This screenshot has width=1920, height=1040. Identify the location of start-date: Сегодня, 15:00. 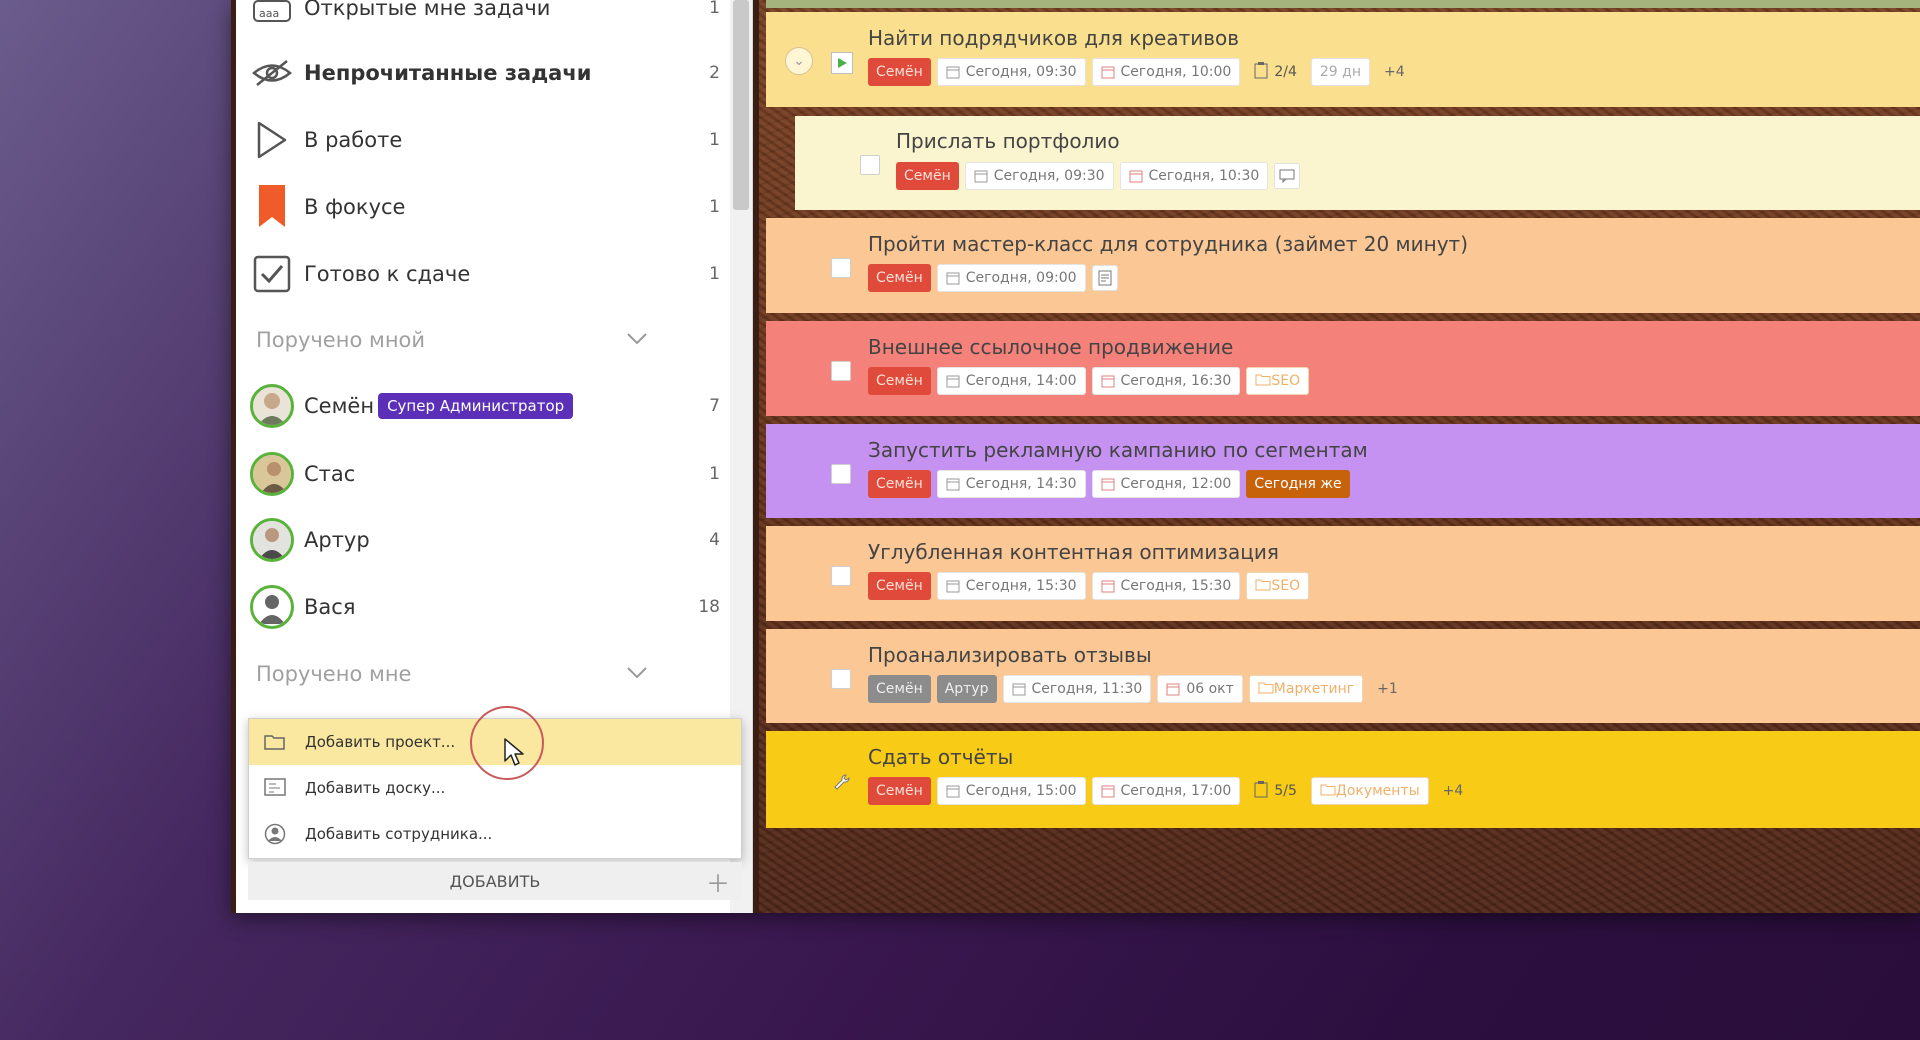
(1011, 791).